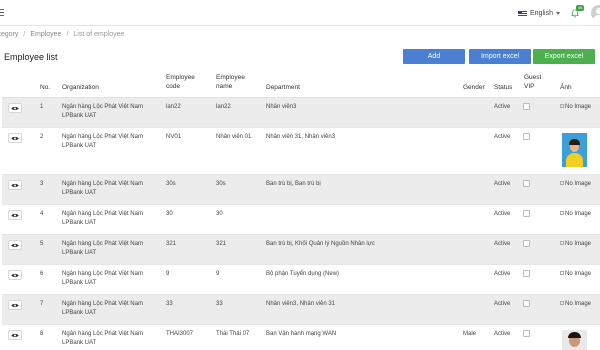 This screenshot has width=600, height=350. What do you see at coordinates (320, 244) in the screenshot?
I see `cell-department: Ban trù bị, Khối Quản lý Nguồn Nhân lực` at bounding box center [320, 244].